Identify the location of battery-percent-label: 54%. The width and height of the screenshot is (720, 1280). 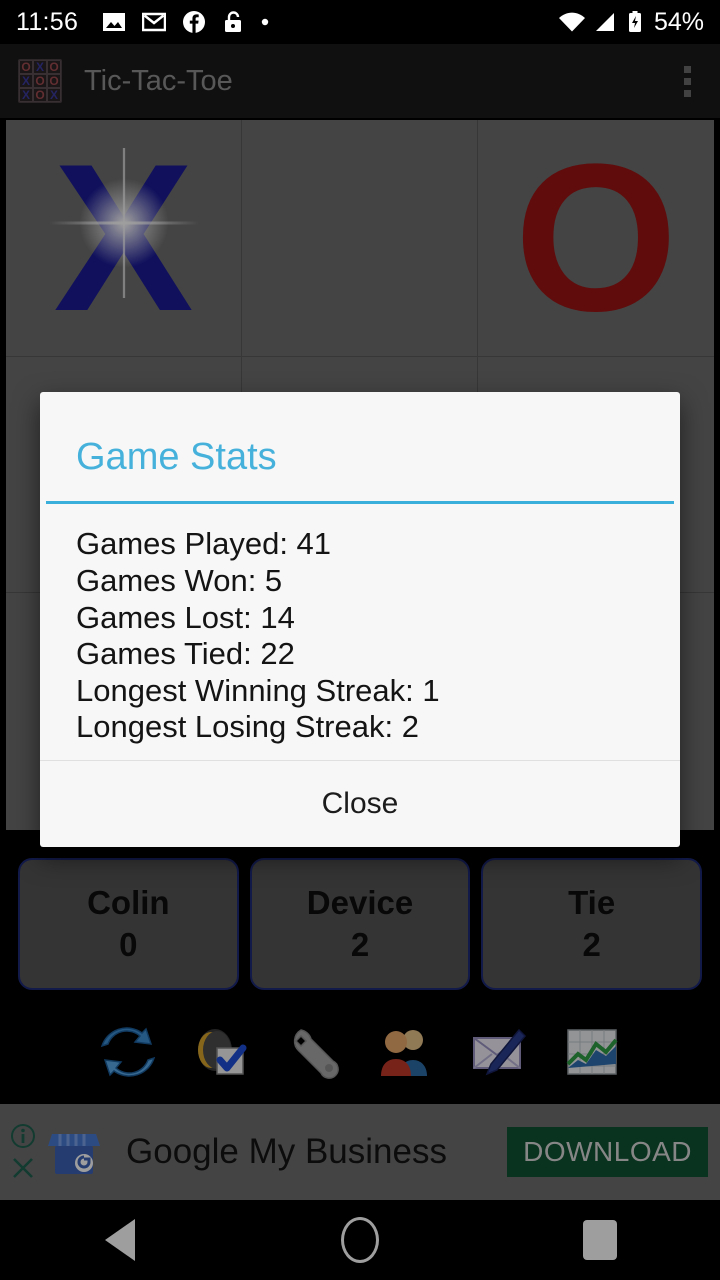
(678, 21).